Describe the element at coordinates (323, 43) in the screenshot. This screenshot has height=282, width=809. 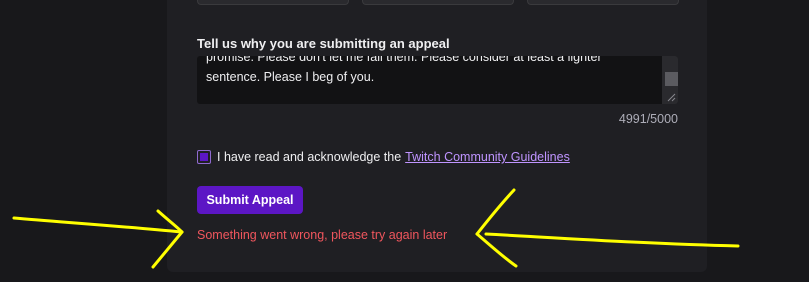
I see `appeal-reason-label: Tell us why you are submitting an appeal` at that location.